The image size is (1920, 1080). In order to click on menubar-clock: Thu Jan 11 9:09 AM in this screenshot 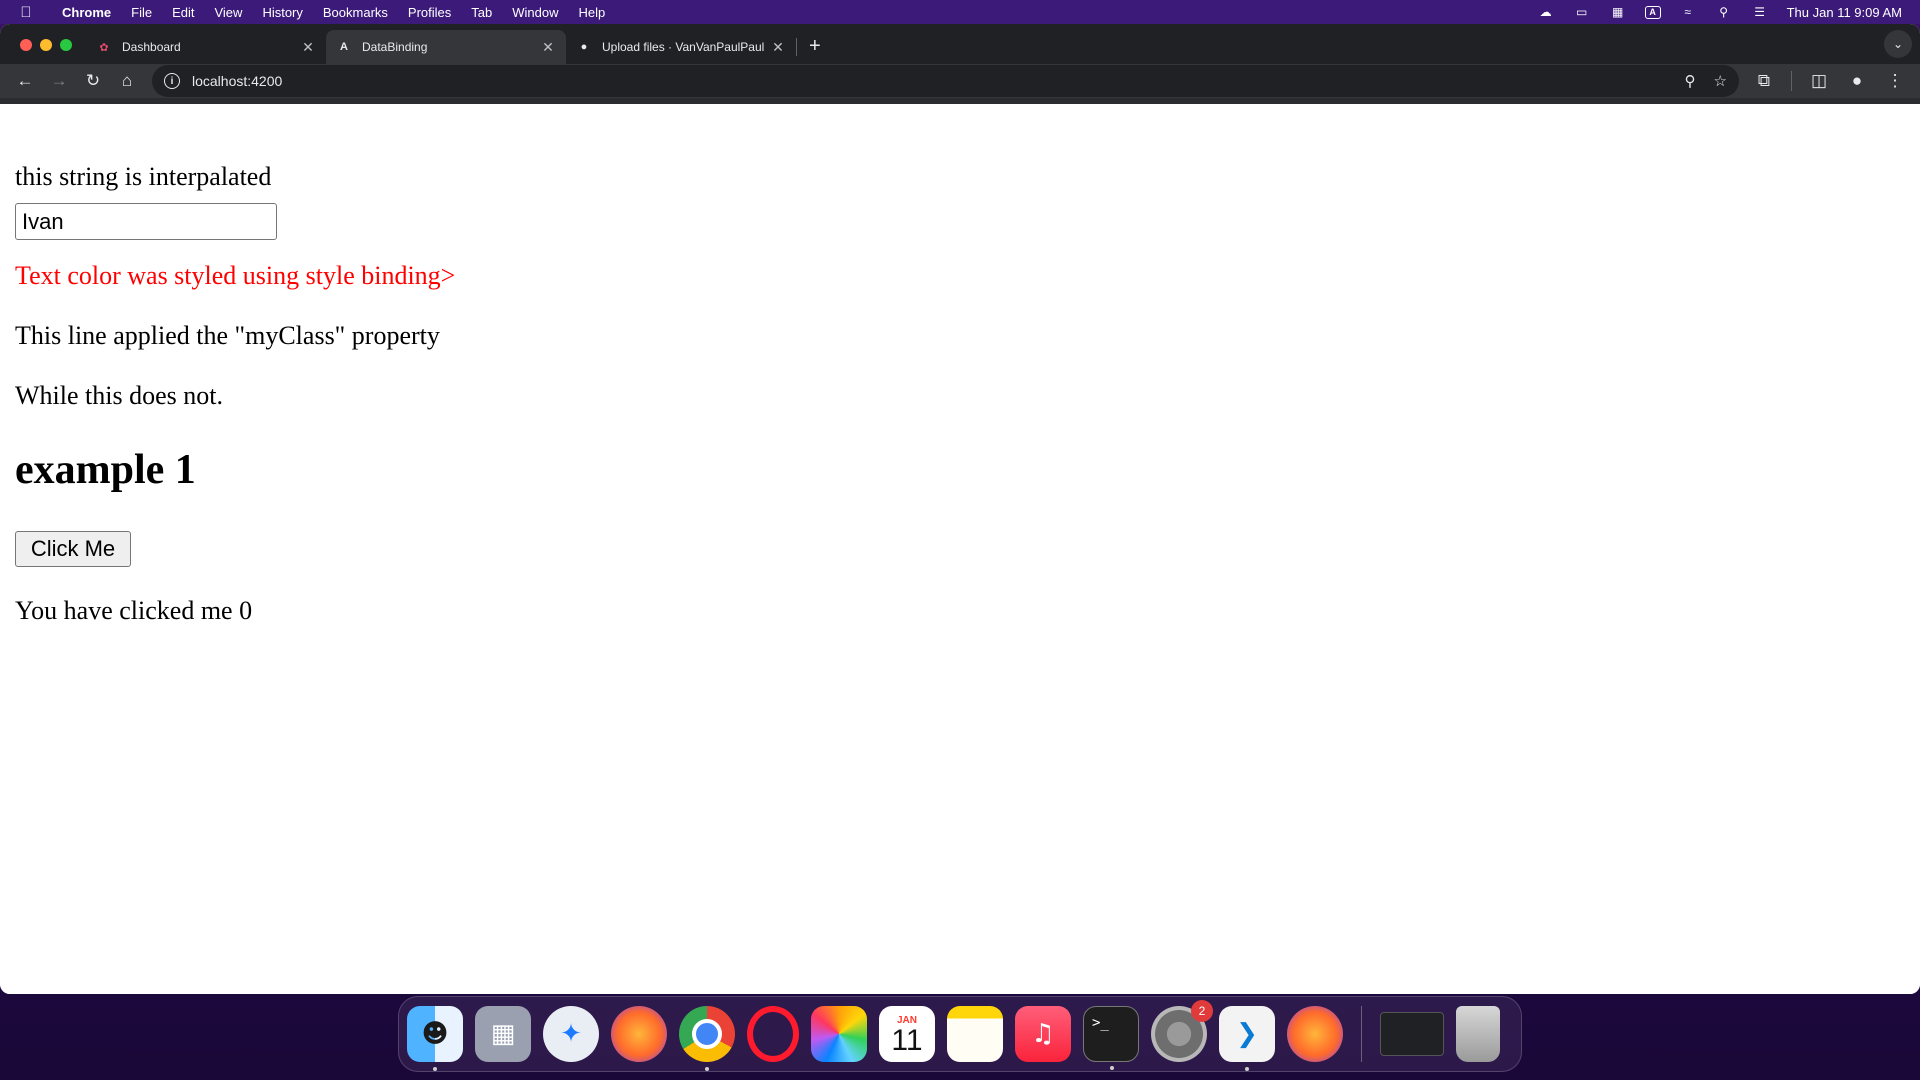, I will do `click(1844, 12)`.